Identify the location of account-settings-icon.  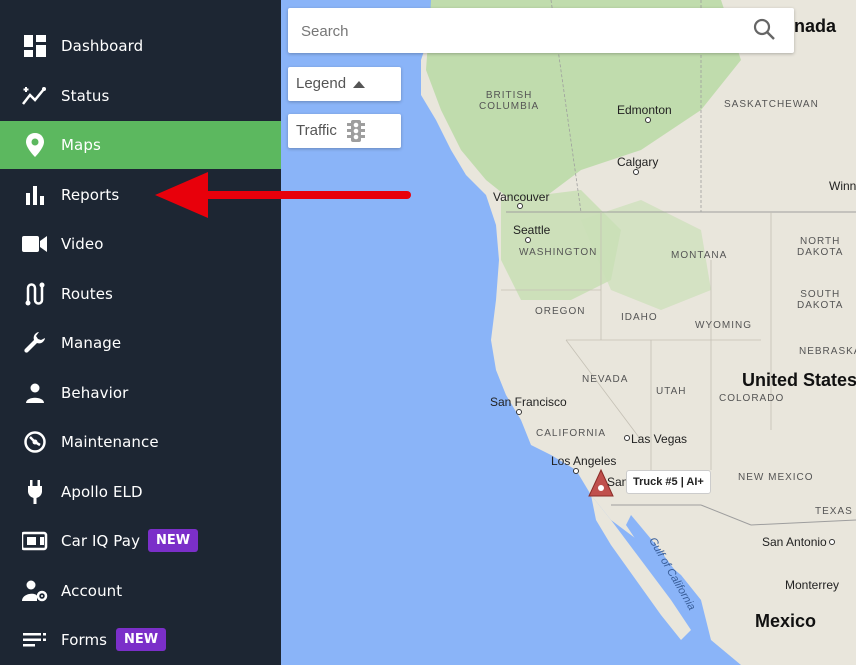
(35, 591).